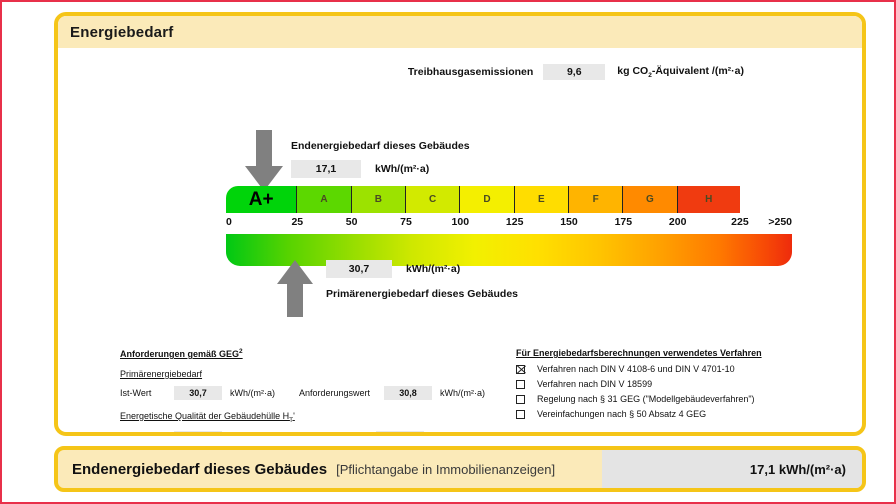 The image size is (896, 504). Describe the element at coordinates (294, 416) in the screenshot. I see `envelope-subheading-prime: '` at that location.